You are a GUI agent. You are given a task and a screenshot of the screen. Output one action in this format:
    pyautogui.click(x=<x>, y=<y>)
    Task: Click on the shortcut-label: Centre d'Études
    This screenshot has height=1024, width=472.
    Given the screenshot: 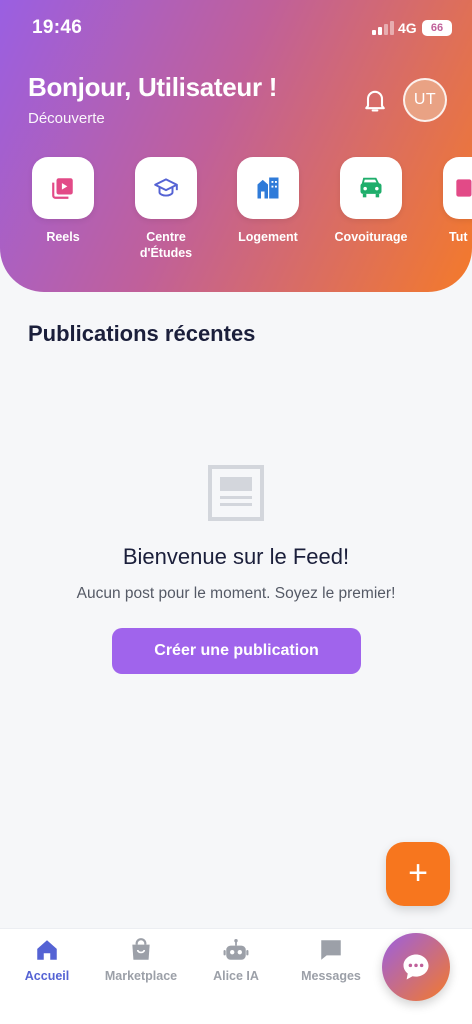 What is the action you would take?
    pyautogui.click(x=166, y=245)
    